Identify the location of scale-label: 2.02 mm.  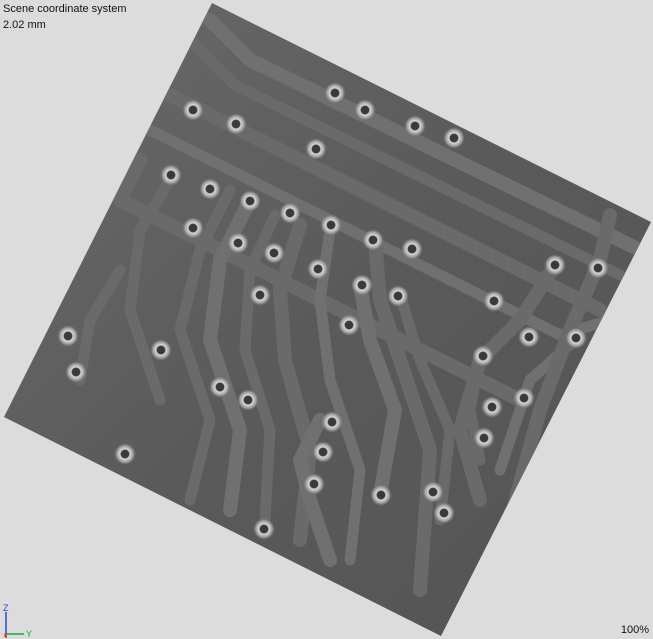
(24, 25).